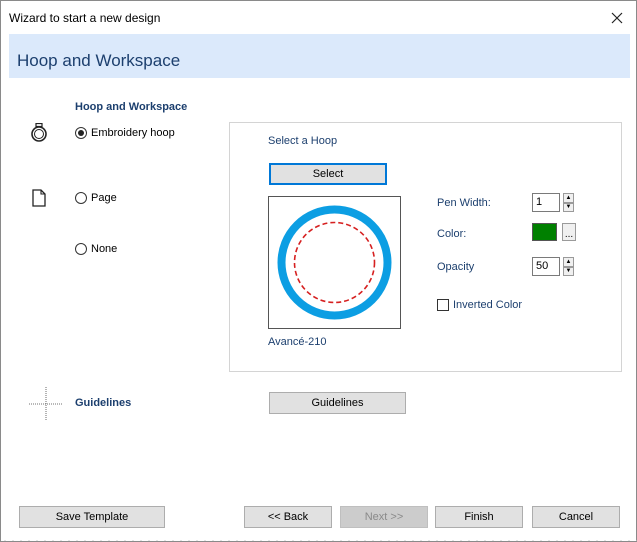 The image size is (637, 542). Describe the element at coordinates (318, 17) in the screenshot. I see `title-bar: Wizard to start a new design` at that location.